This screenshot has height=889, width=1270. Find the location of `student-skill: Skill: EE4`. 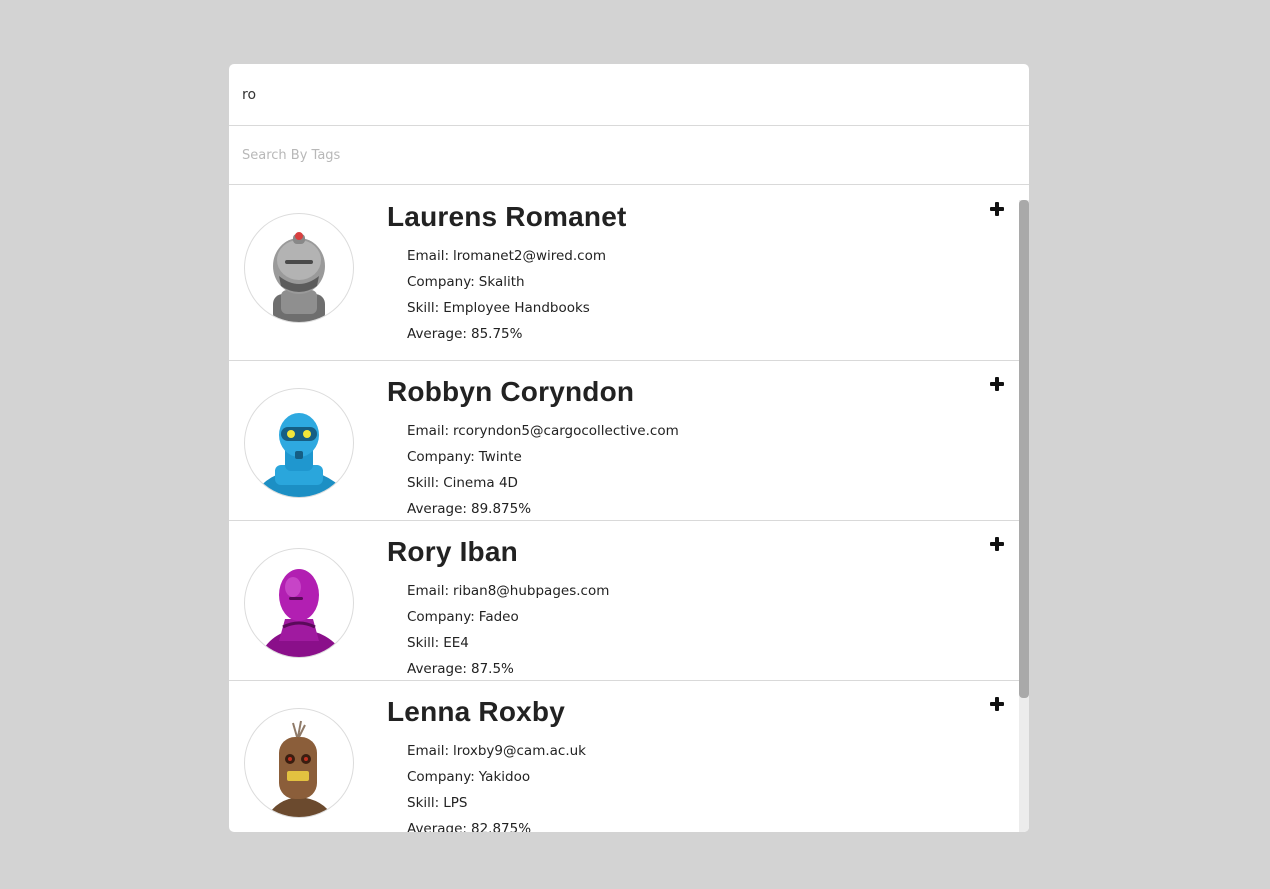

student-skill: Skill: EE4 is located at coordinates (508, 643).